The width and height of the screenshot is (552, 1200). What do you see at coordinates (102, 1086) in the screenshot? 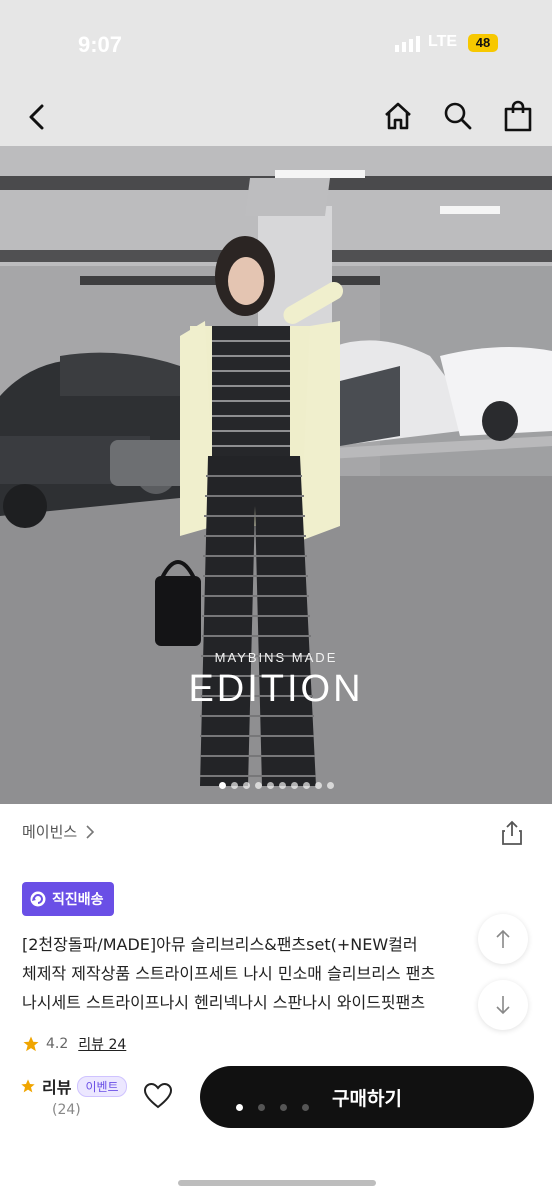
I see `event-badge: 이벤트` at bounding box center [102, 1086].